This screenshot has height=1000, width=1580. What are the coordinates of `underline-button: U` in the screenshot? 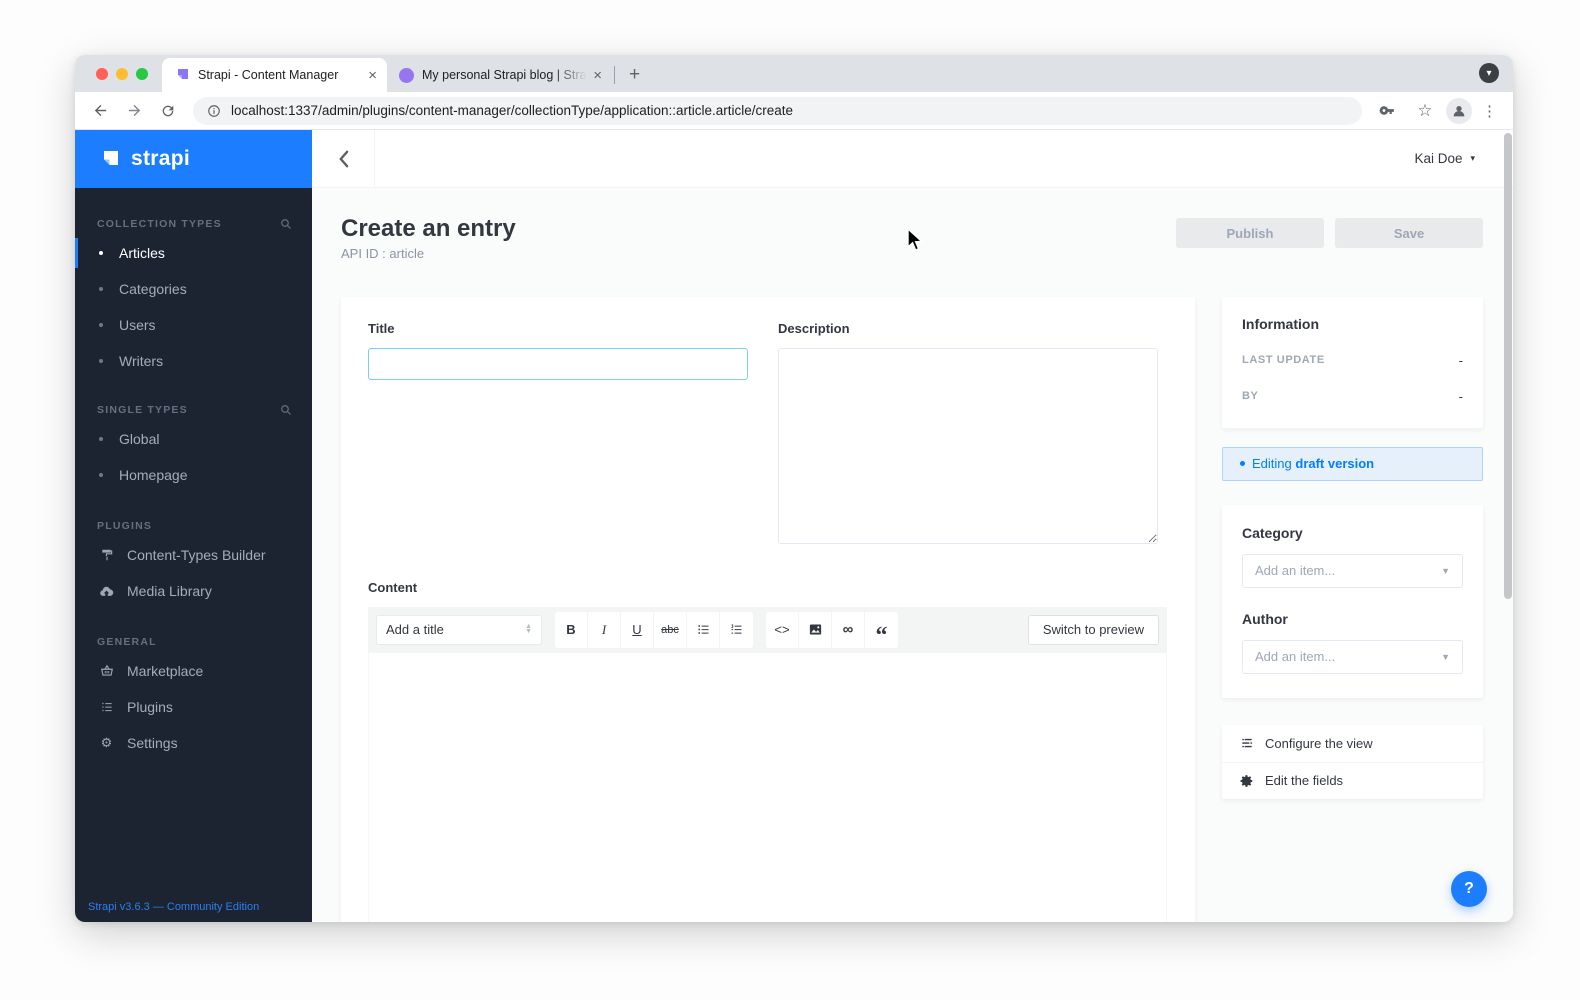 It's located at (637, 629).